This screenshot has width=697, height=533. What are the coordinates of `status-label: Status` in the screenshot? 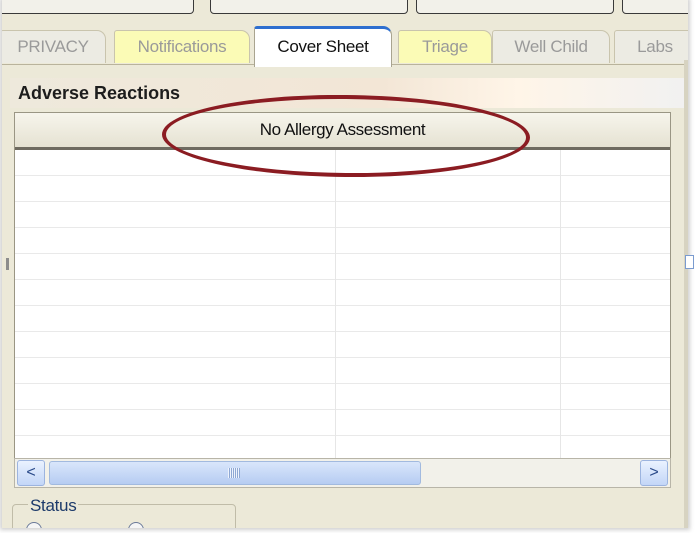 It's located at (53, 506).